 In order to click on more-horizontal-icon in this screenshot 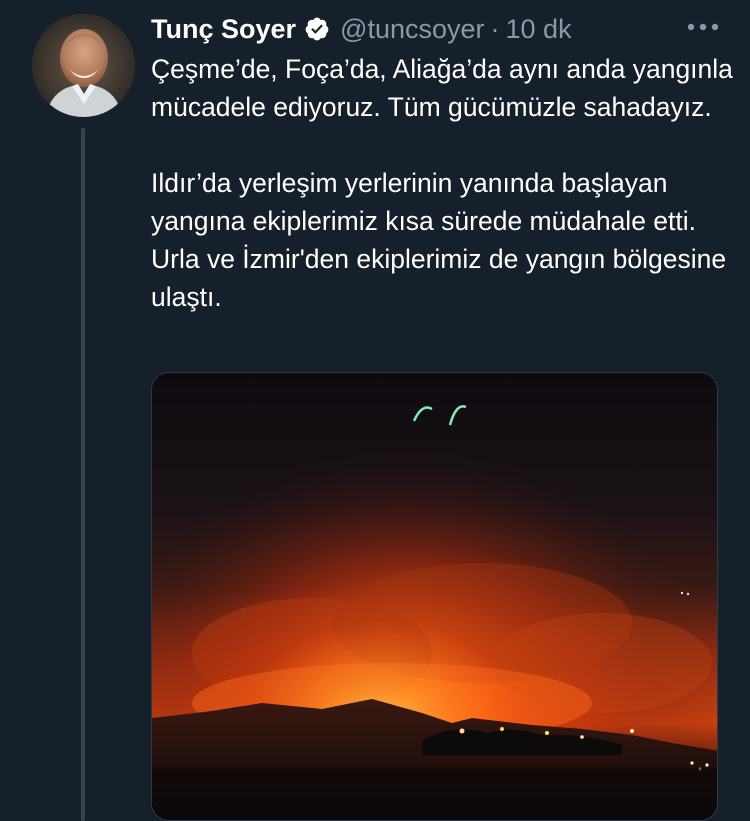, I will do `click(703, 28)`.